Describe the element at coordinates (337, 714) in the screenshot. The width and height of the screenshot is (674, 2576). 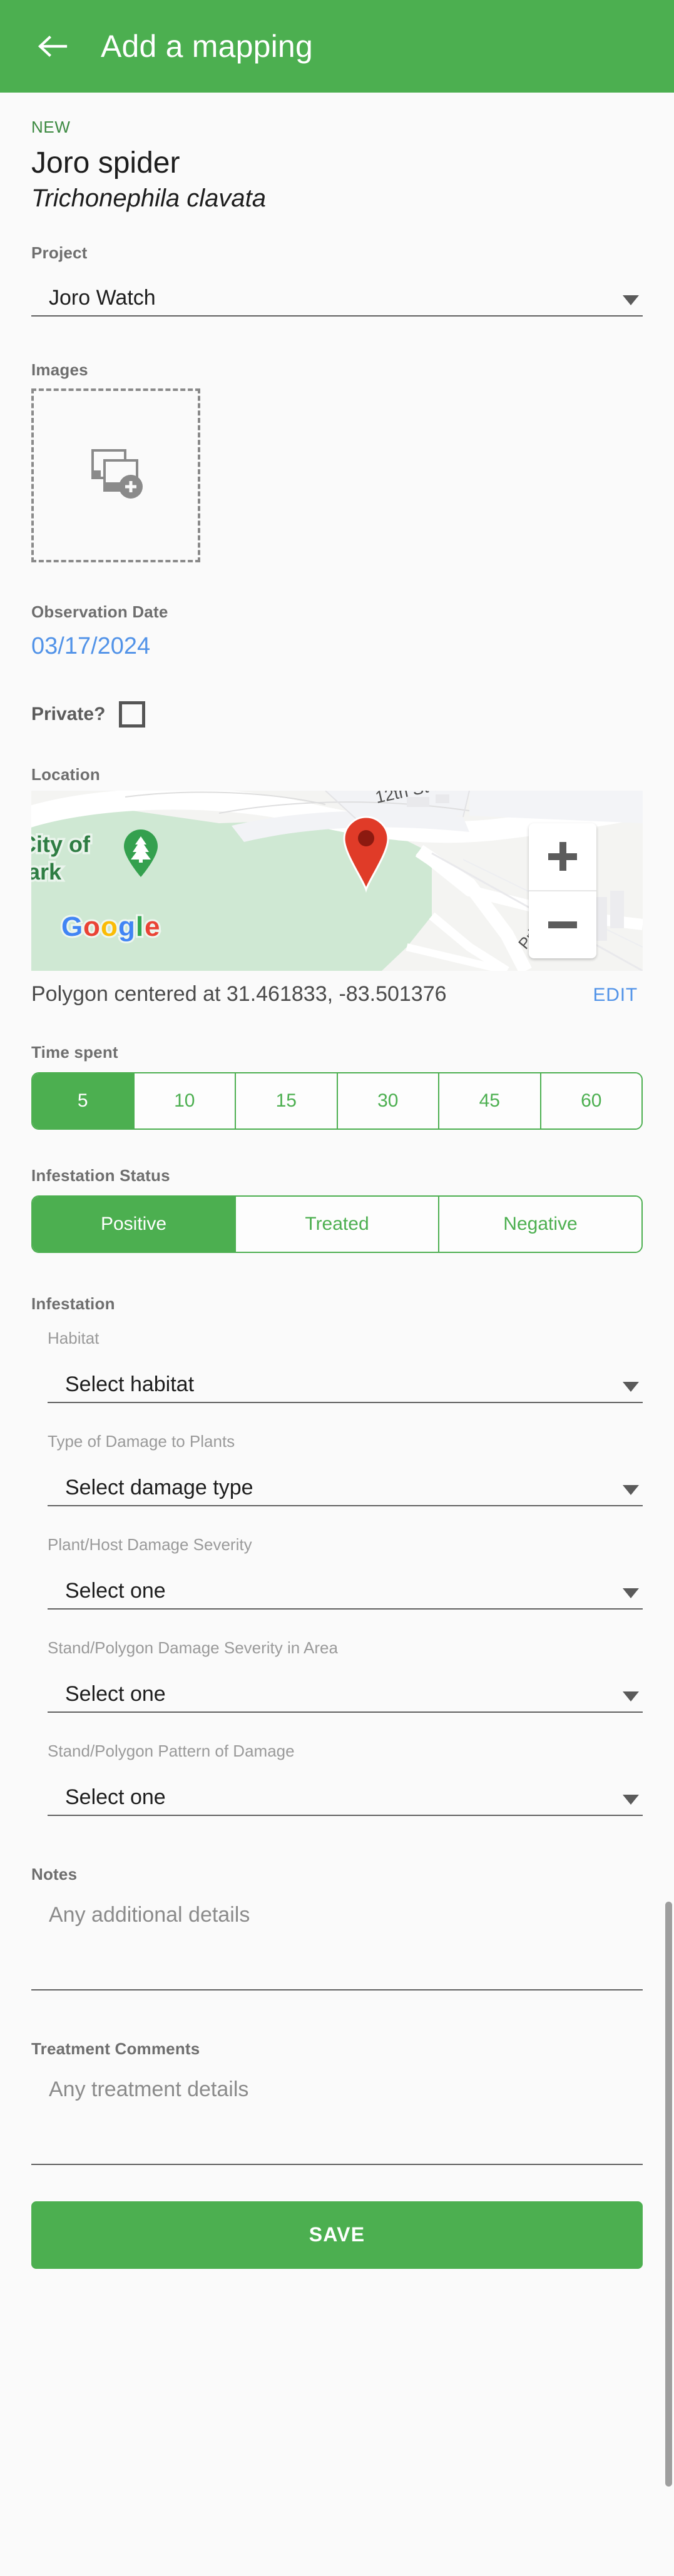
I see `private-field: Private?` at that location.